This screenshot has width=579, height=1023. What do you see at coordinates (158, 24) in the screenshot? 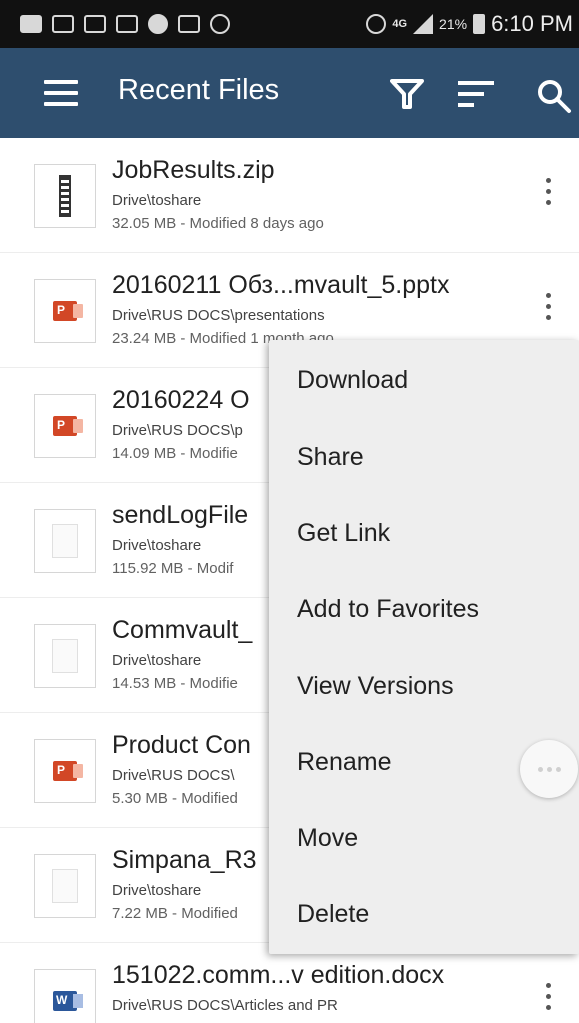
I see `app-icon` at bounding box center [158, 24].